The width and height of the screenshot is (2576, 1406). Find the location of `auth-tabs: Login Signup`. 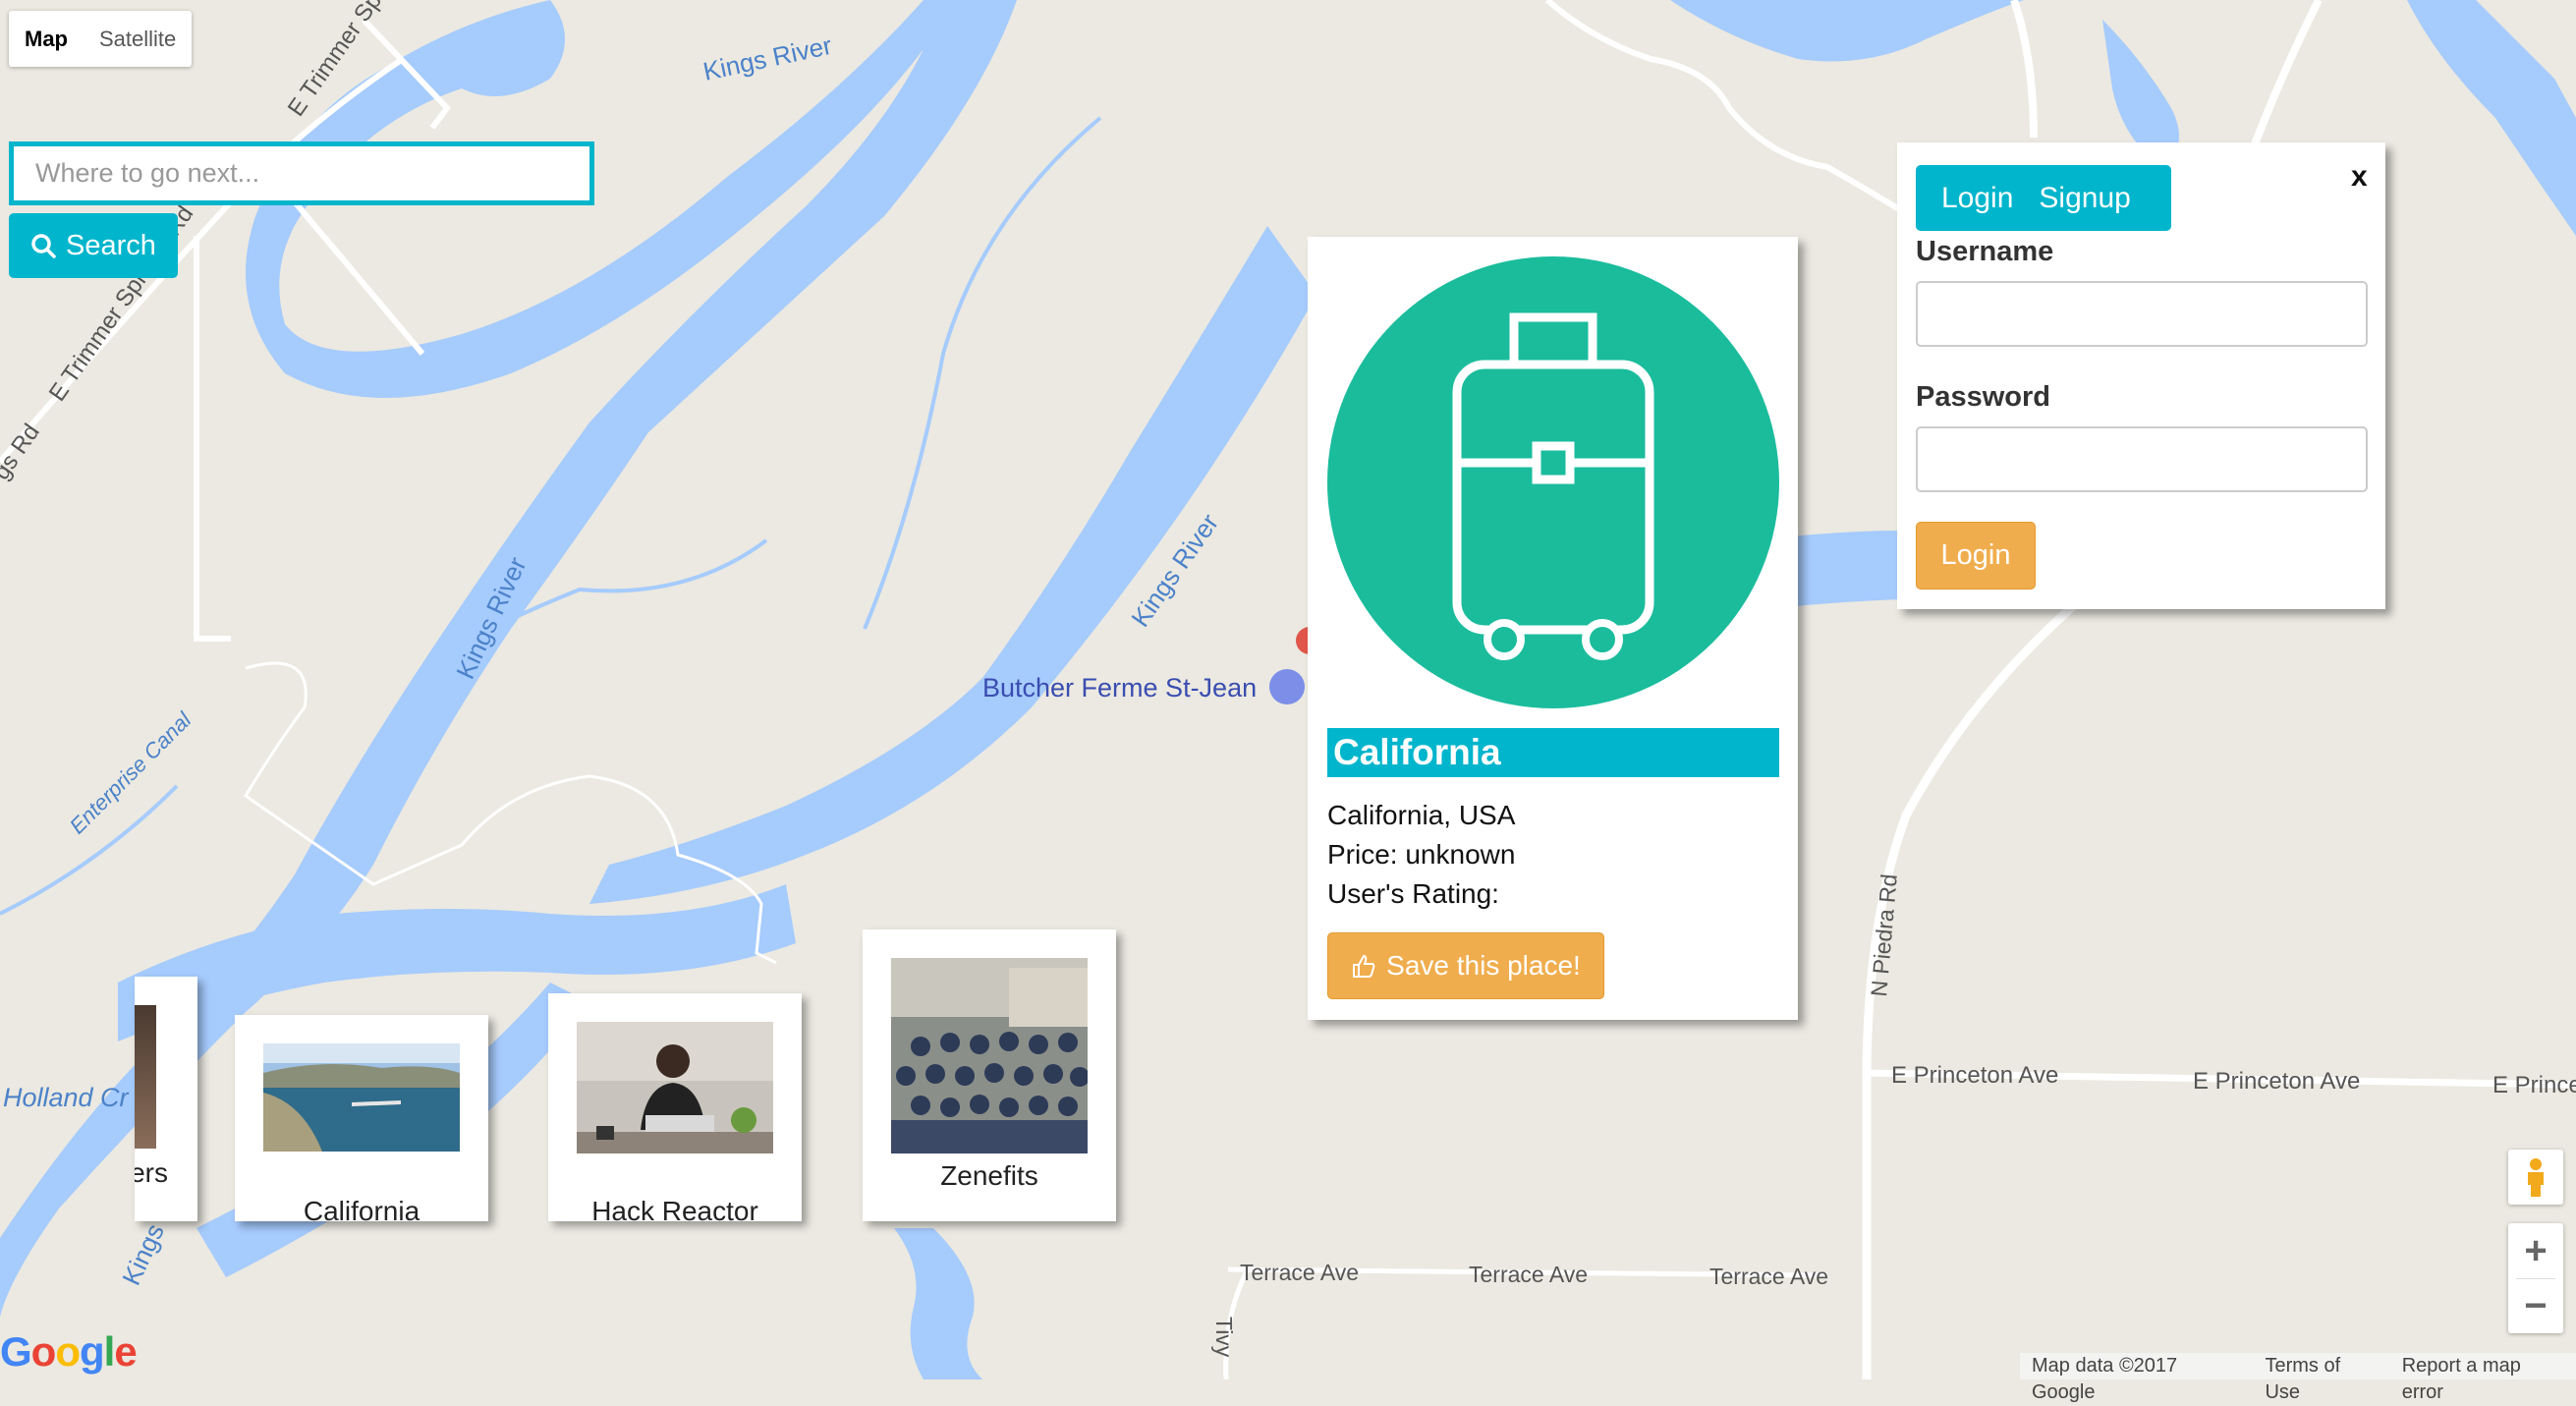

auth-tabs: Login Signup is located at coordinates (2043, 198).